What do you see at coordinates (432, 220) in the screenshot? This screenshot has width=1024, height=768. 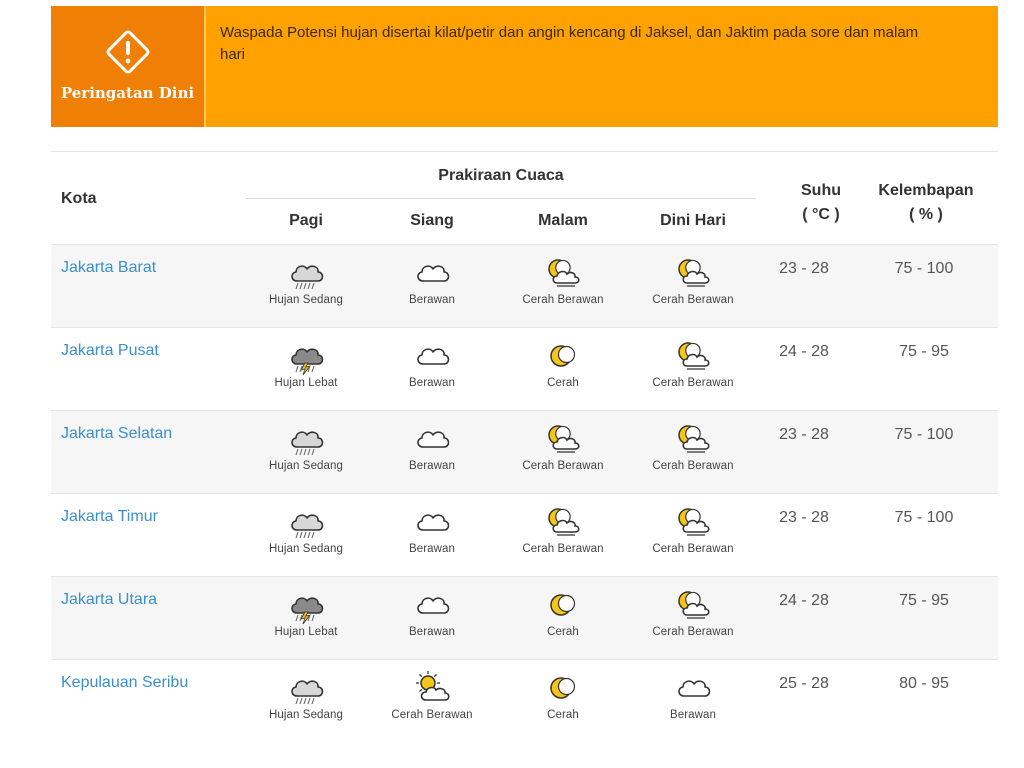 I see `header-period-noon: Siang` at bounding box center [432, 220].